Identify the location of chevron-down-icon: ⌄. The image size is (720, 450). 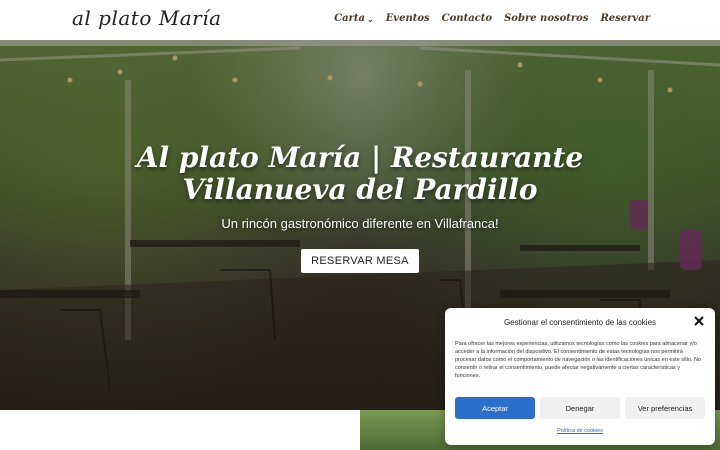
(370, 18).